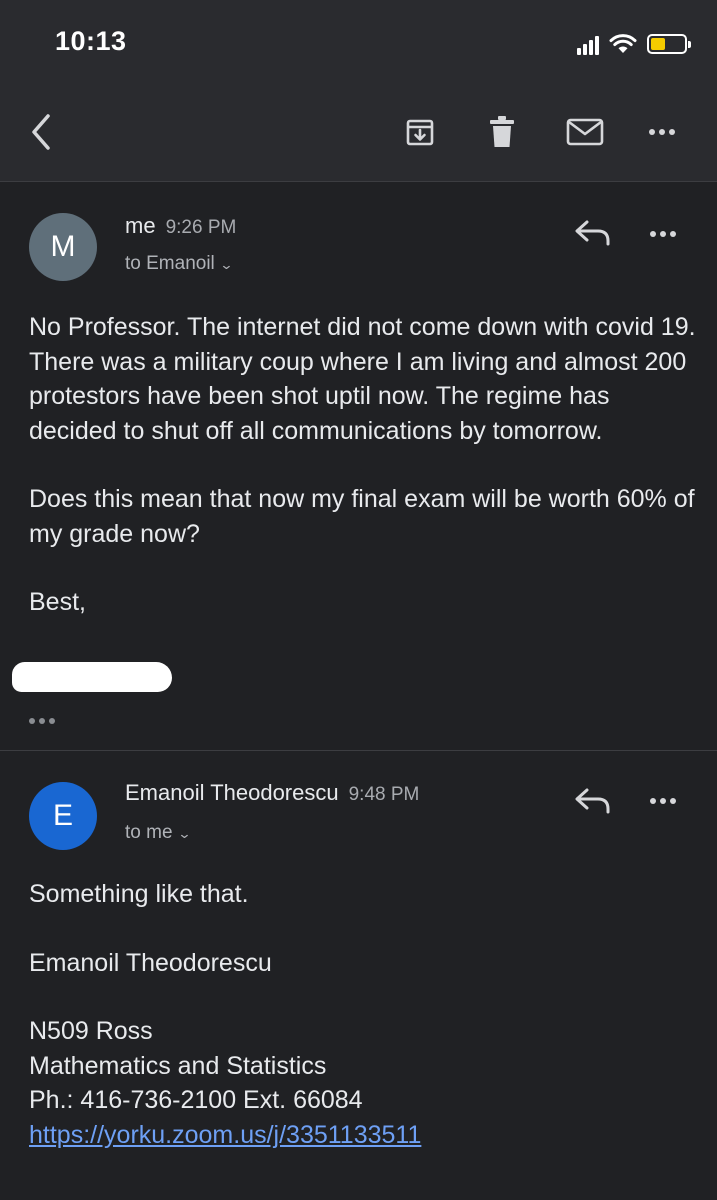 The height and width of the screenshot is (1200, 717). Describe the element at coordinates (588, 44) in the screenshot. I see `signal-icon` at that location.